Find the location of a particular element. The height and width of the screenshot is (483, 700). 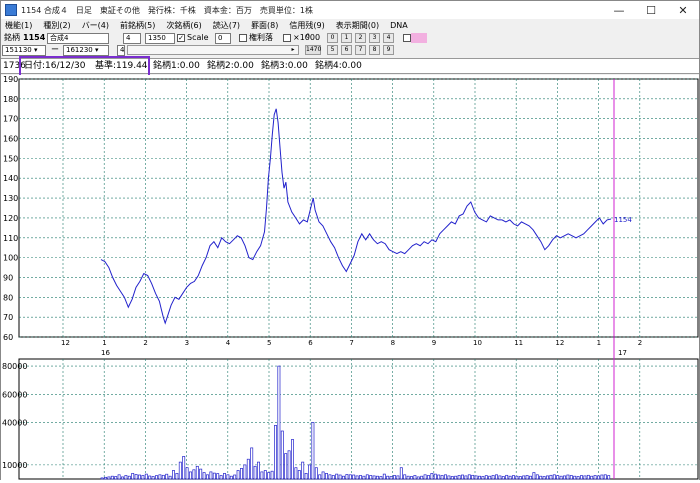

r-swatch is located at coordinates (419, 38).